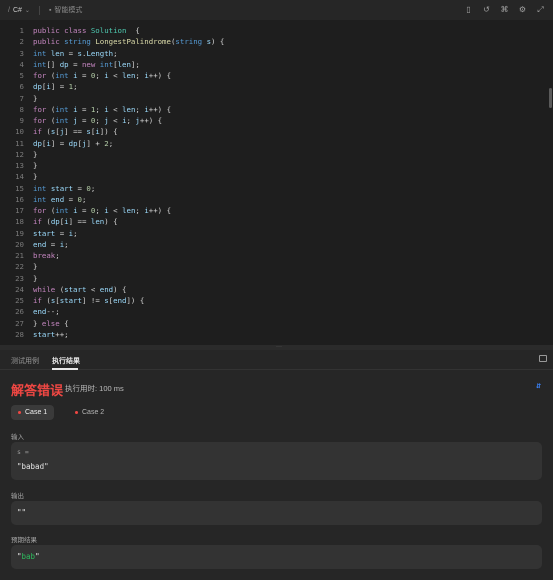  Describe the element at coordinates (50, 10) in the screenshot. I see `lock-icon: ▪` at that location.